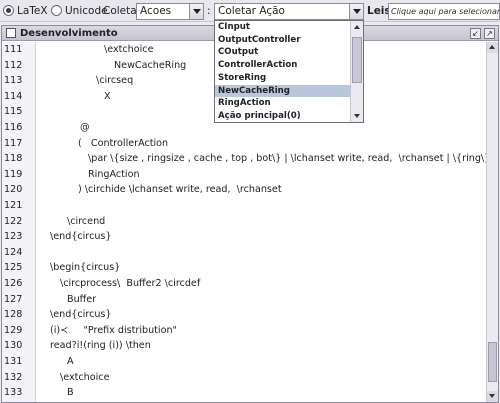 This screenshot has width=500, height=403. Describe the element at coordinates (114, 174) in the screenshot. I see `code-text: RingAction` at that location.